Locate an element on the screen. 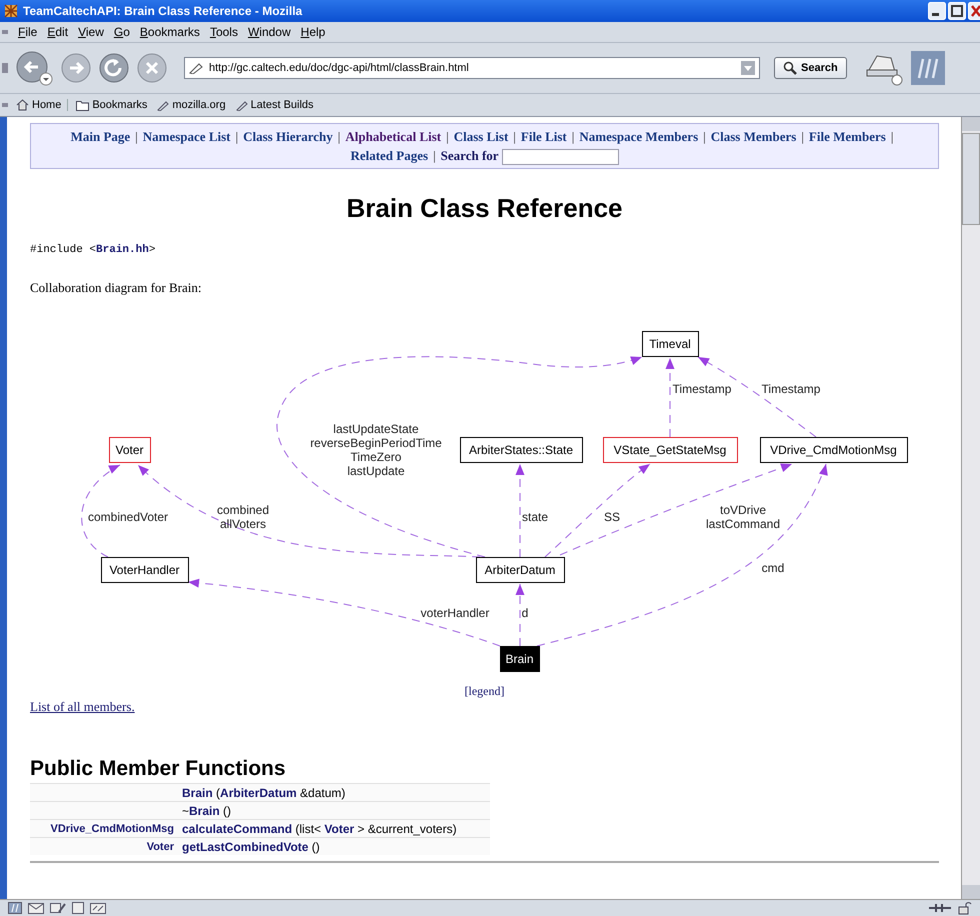 This screenshot has height=916, width=980. nav-link: Class Hierarchy is located at coordinates (288, 136).